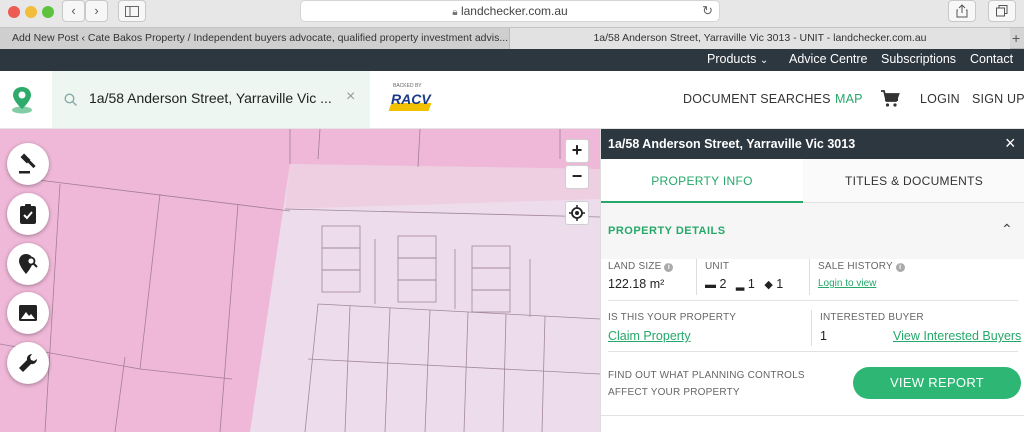  I want to click on landchecker-logo-icon, so click(22, 100).